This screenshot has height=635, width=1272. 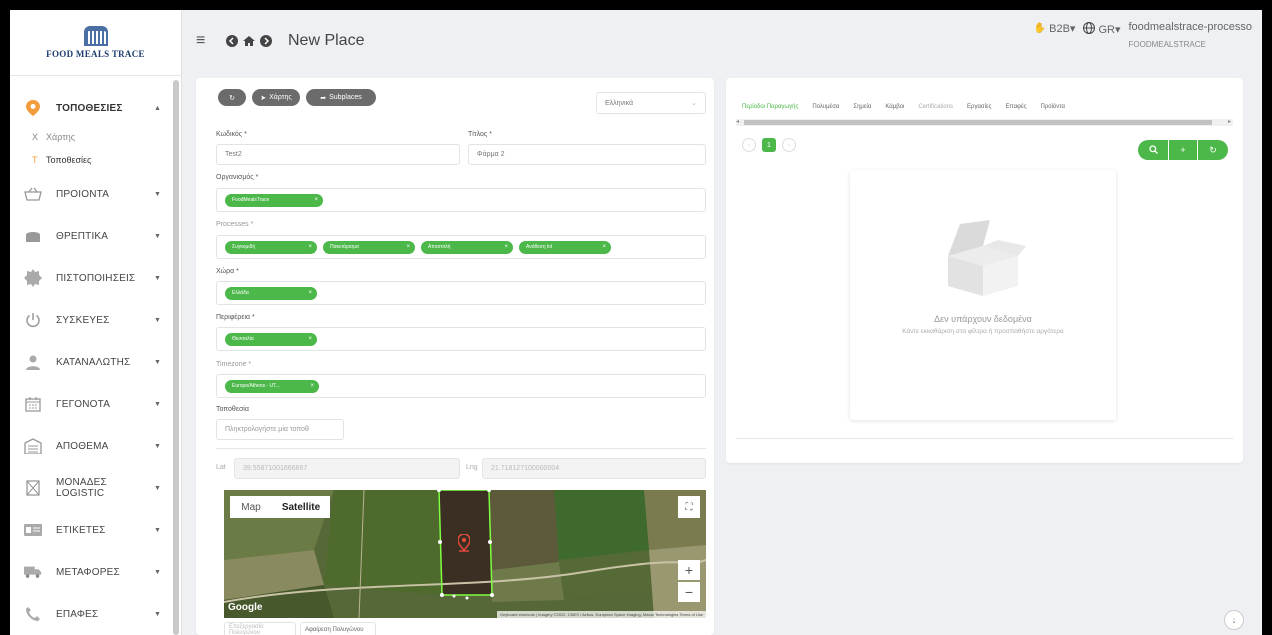 I want to click on navigation-arrow-icon: ➤, so click(x=263, y=98).